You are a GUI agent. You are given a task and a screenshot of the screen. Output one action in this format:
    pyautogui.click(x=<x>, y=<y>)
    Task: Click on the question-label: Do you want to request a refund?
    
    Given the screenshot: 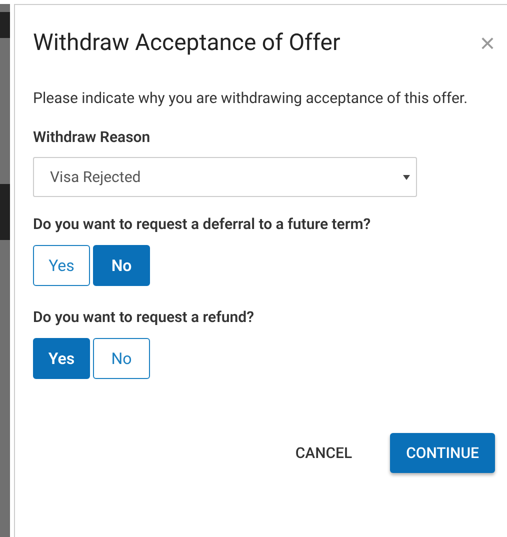 What is the action you would take?
    pyautogui.click(x=144, y=317)
    